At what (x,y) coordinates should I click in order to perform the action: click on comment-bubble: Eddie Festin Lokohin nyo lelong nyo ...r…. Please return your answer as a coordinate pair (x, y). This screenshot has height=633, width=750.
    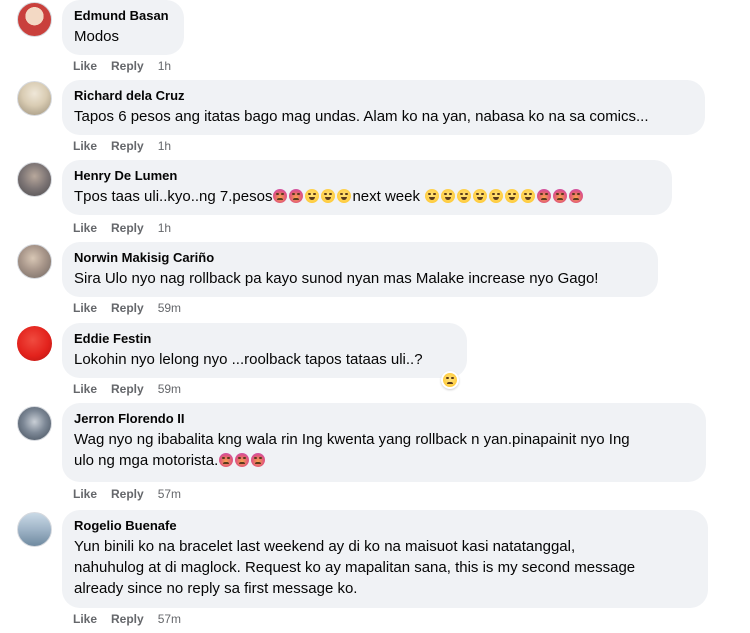
    Looking at the image, I should click on (264, 350).